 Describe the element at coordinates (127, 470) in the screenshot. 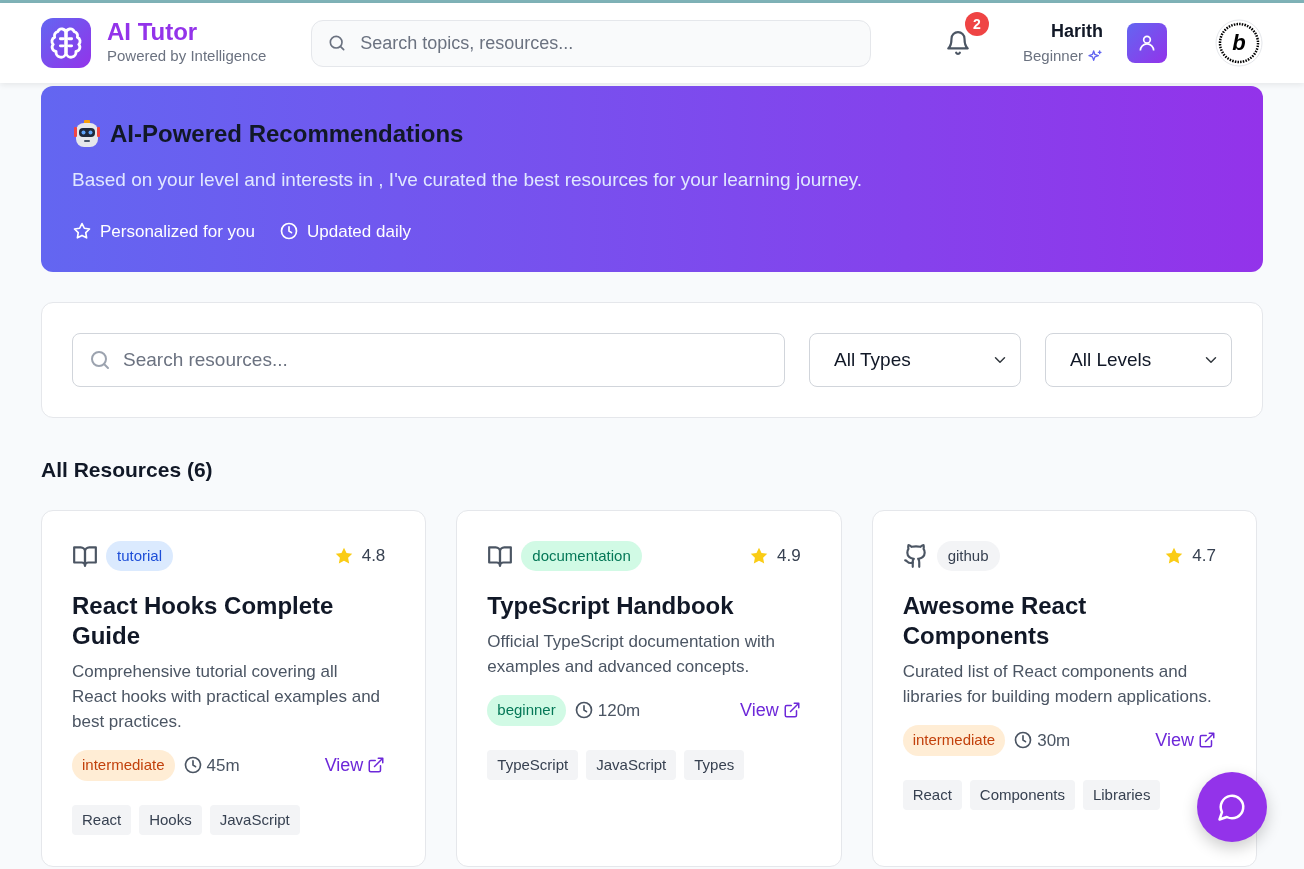

I see `section-title: All Resources (6)` at that location.